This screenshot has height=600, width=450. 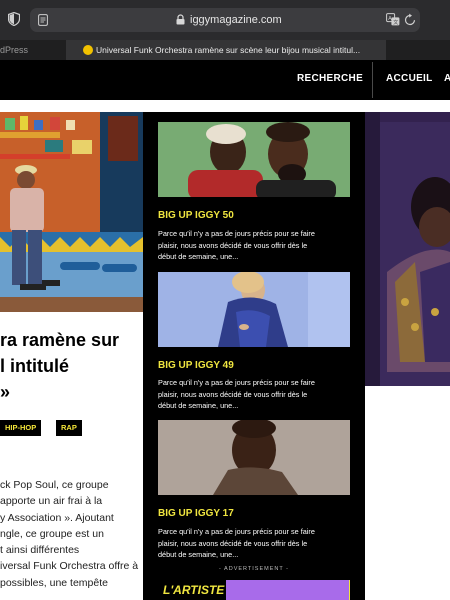 What do you see at coordinates (51, 501) in the screenshot?
I see `body-line: apporte un air frai à la` at bounding box center [51, 501].